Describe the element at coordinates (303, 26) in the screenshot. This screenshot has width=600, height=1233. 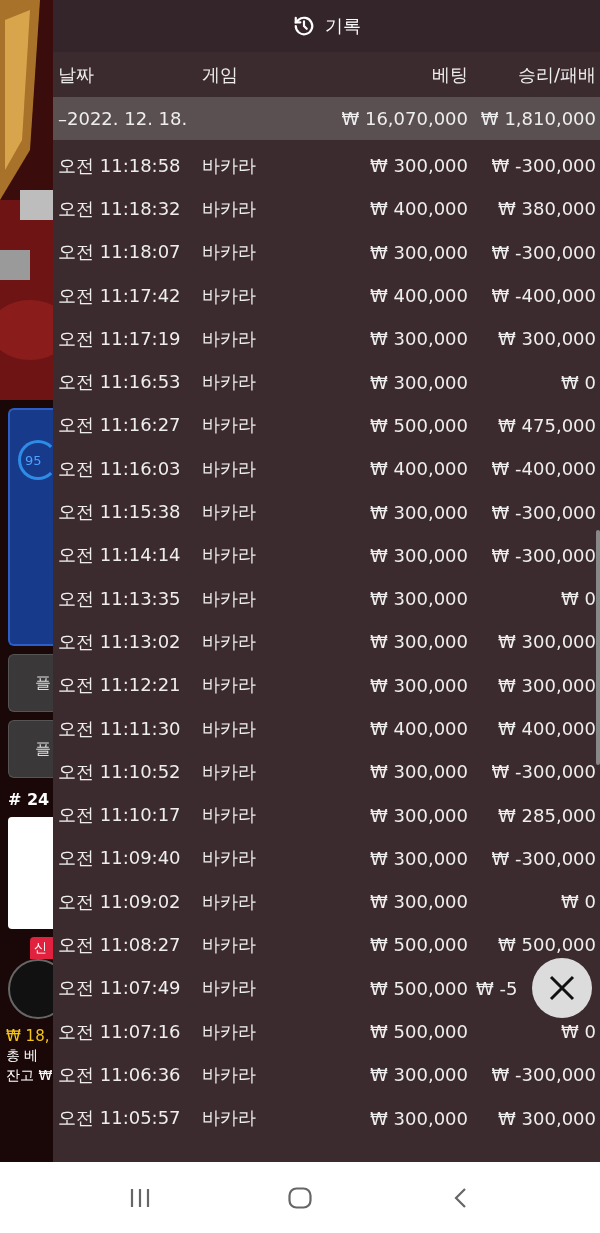
I see `history-icon` at that location.